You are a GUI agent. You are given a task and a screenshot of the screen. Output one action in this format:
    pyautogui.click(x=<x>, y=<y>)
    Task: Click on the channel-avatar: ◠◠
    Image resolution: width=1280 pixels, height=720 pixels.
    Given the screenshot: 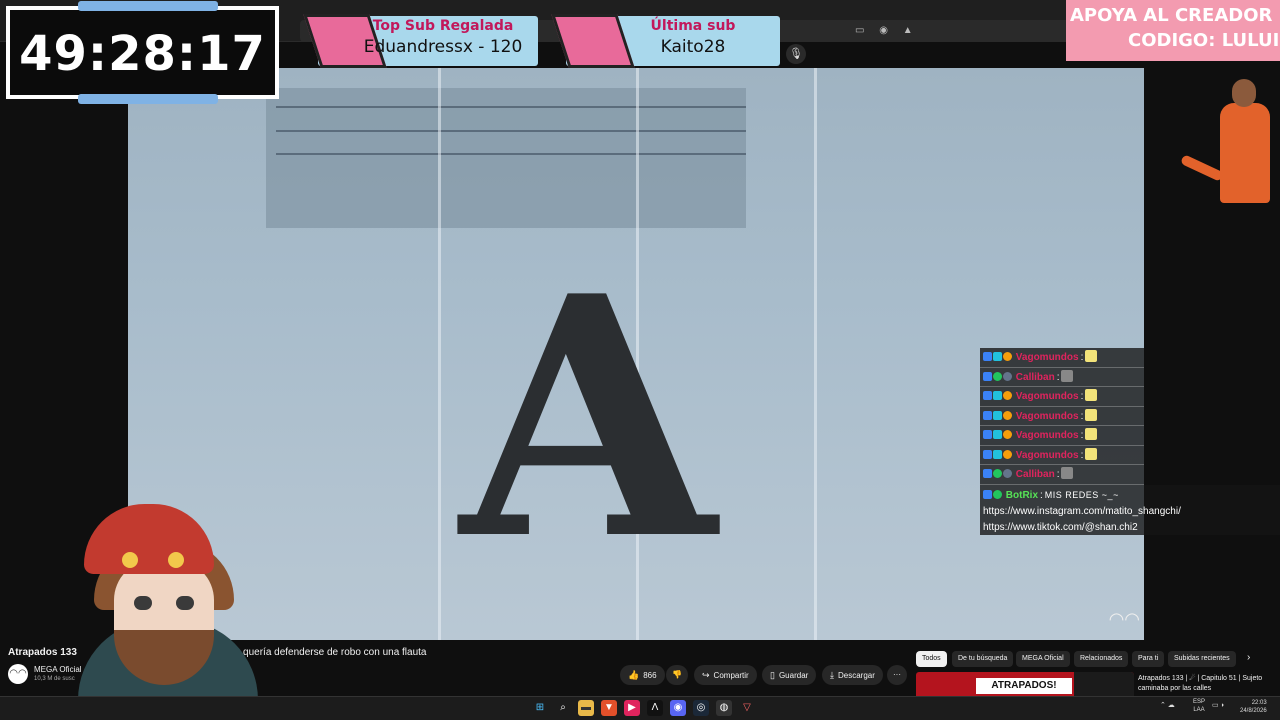 What is the action you would take?
    pyautogui.click(x=18, y=674)
    